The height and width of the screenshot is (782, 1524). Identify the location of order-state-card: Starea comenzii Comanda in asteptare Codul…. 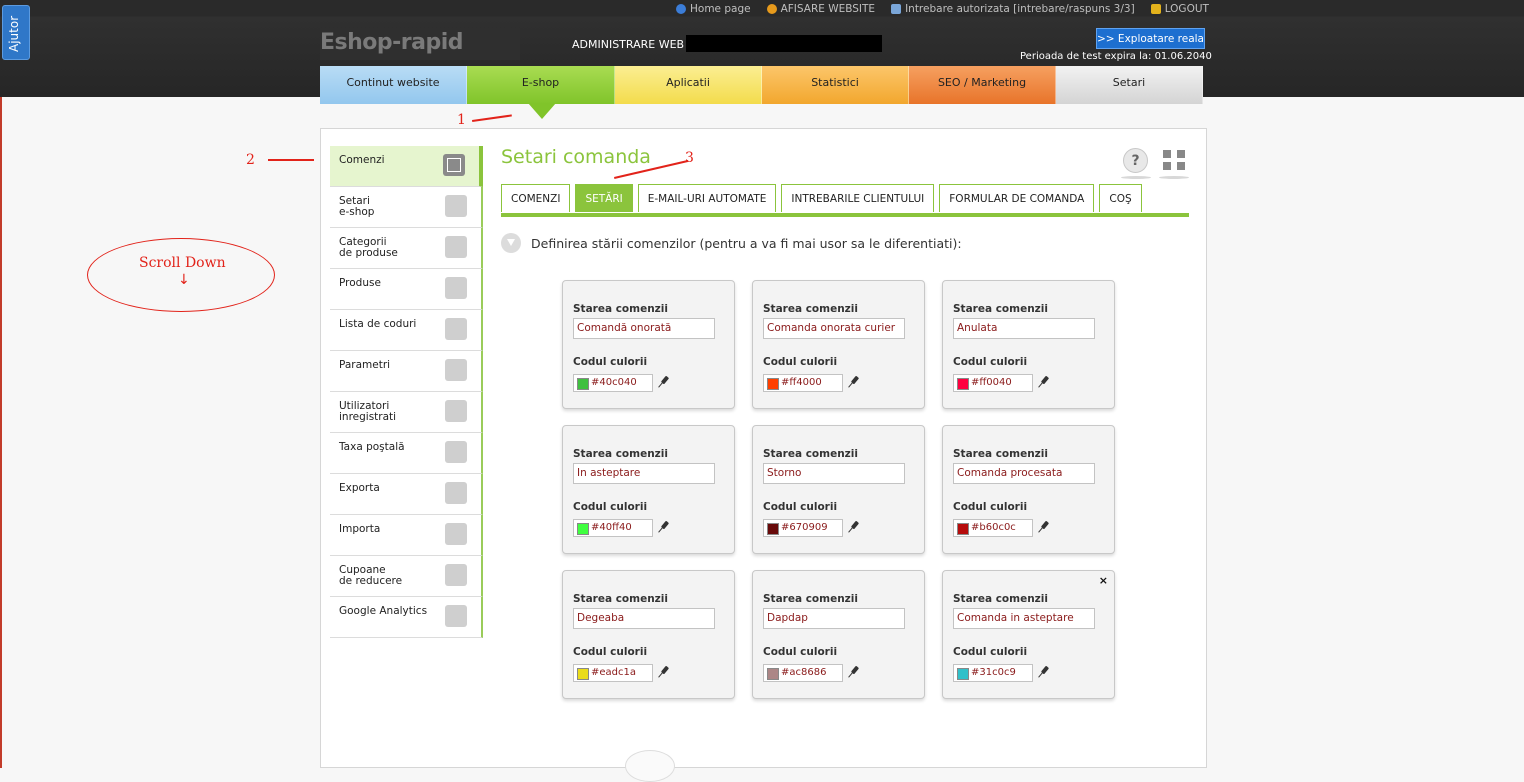
(1028, 634).